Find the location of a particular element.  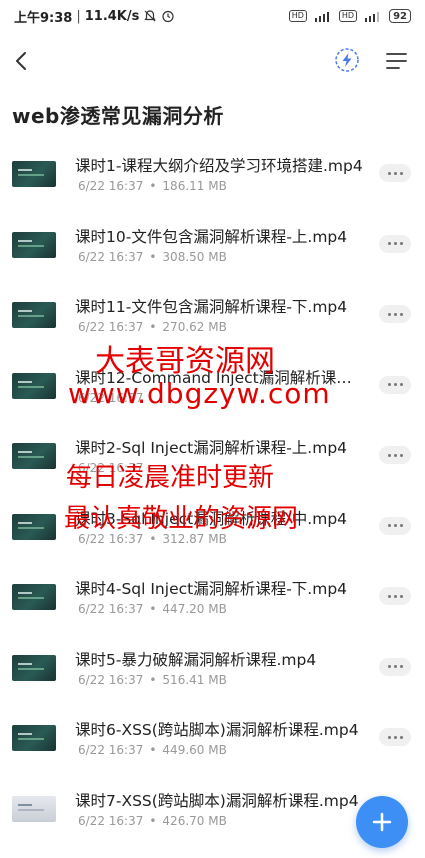

file-meta: 6/22 16:37 • 186.11 MB is located at coordinates (152, 186).